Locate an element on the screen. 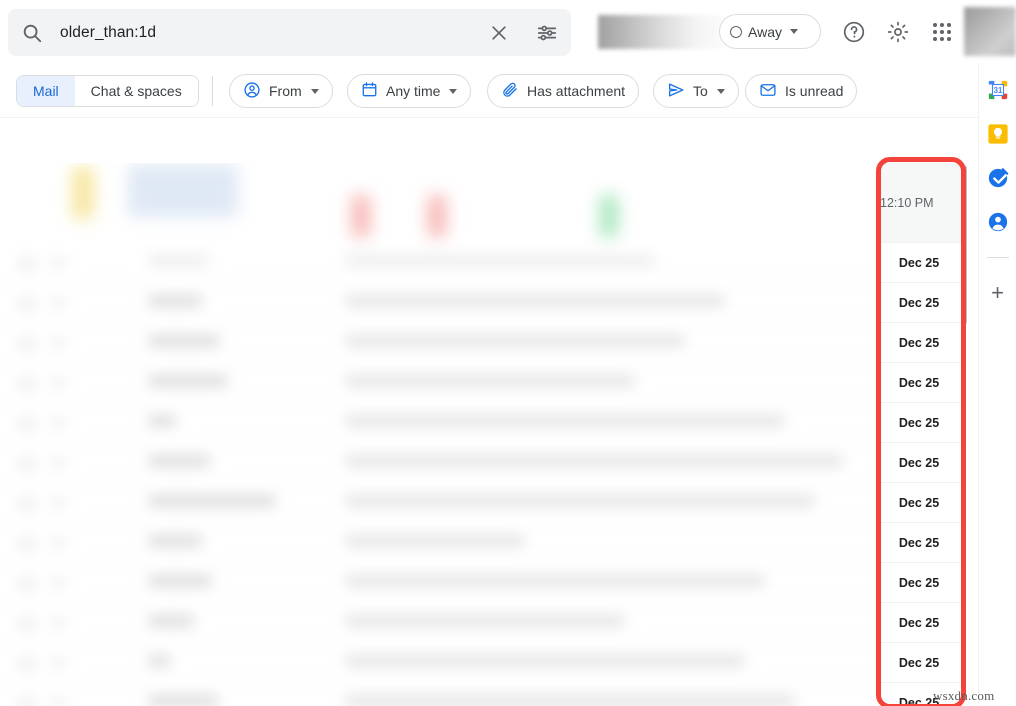 This screenshot has height=706, width=1016. envelope-icon is located at coordinates (768, 91).